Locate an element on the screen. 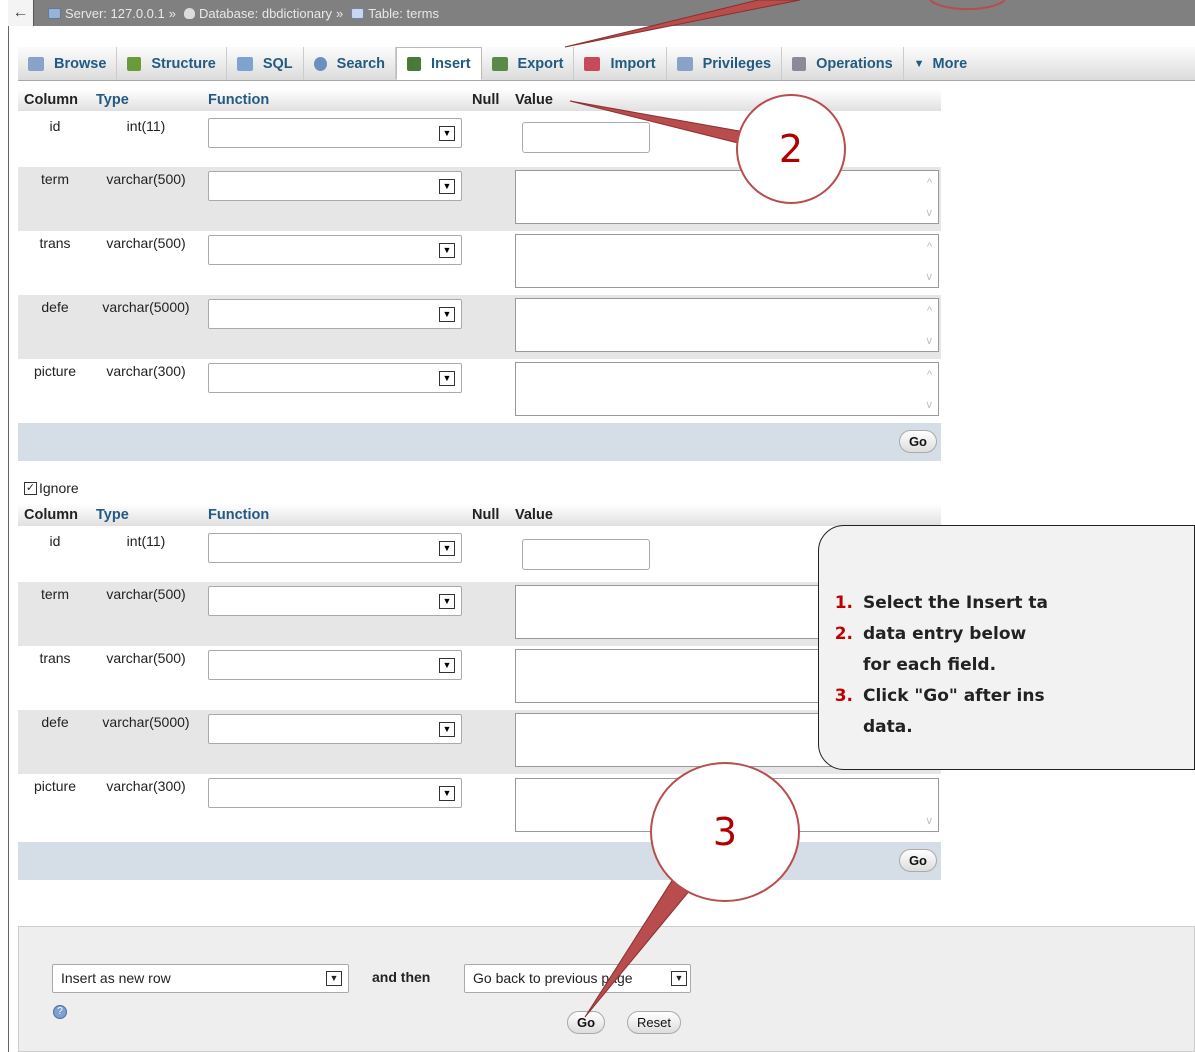 The height and width of the screenshot is (1052, 1195). pointer-insert-tab is located at coordinates (682, 24).